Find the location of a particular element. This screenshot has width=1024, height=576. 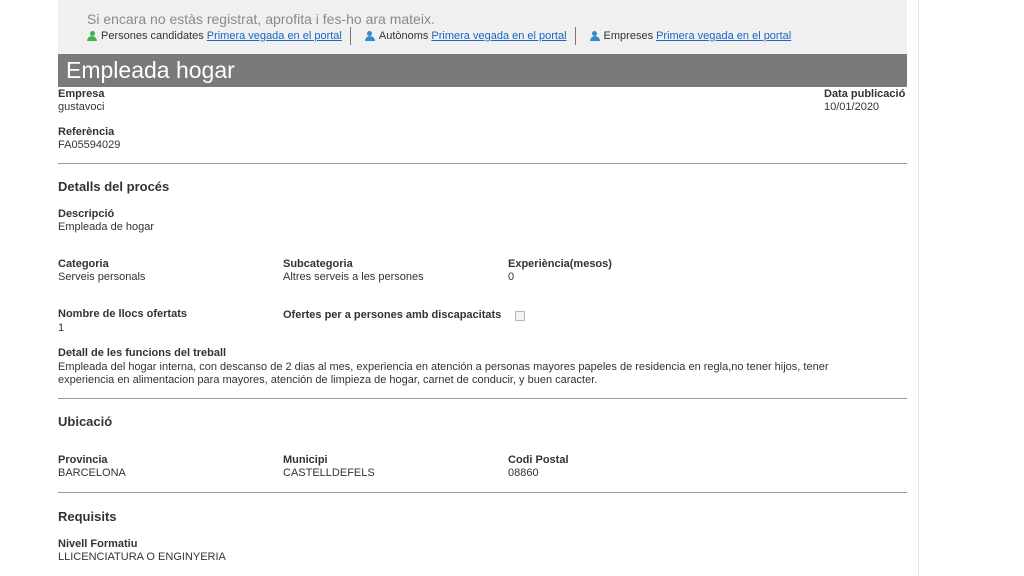

postal-code-value: 08860 is located at coordinates (523, 473).